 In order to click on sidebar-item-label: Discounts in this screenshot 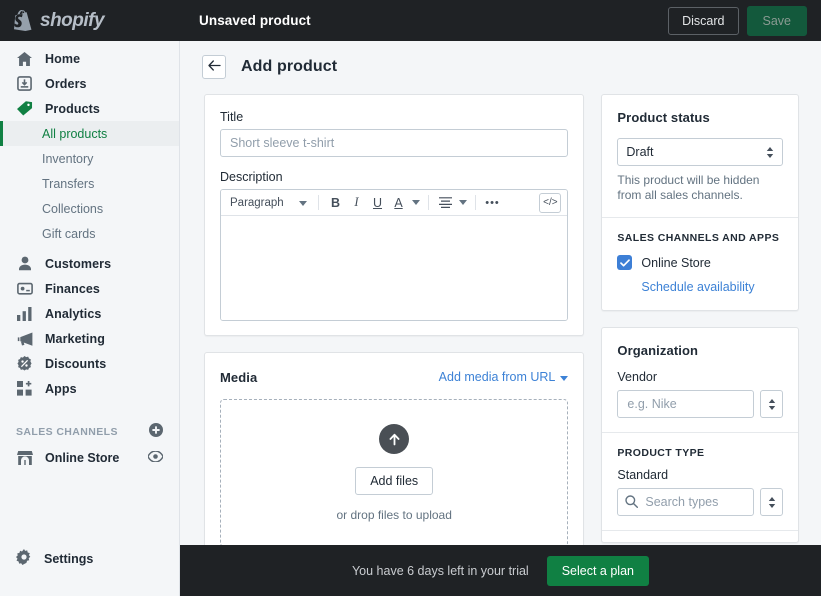, I will do `click(76, 363)`.